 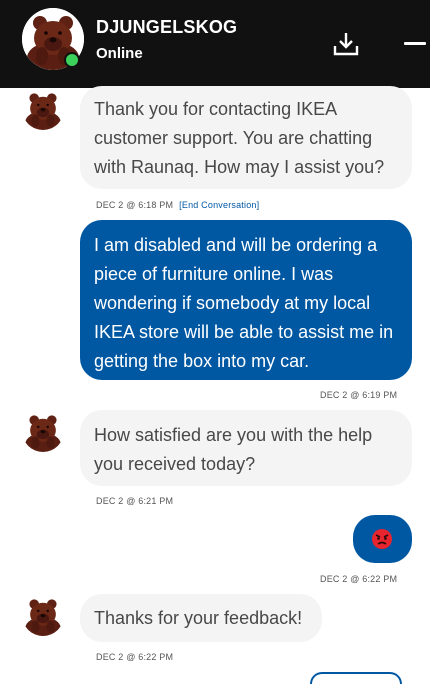 I want to click on agent-message-bubble: Thanks for your feedback!, so click(x=201, y=618).